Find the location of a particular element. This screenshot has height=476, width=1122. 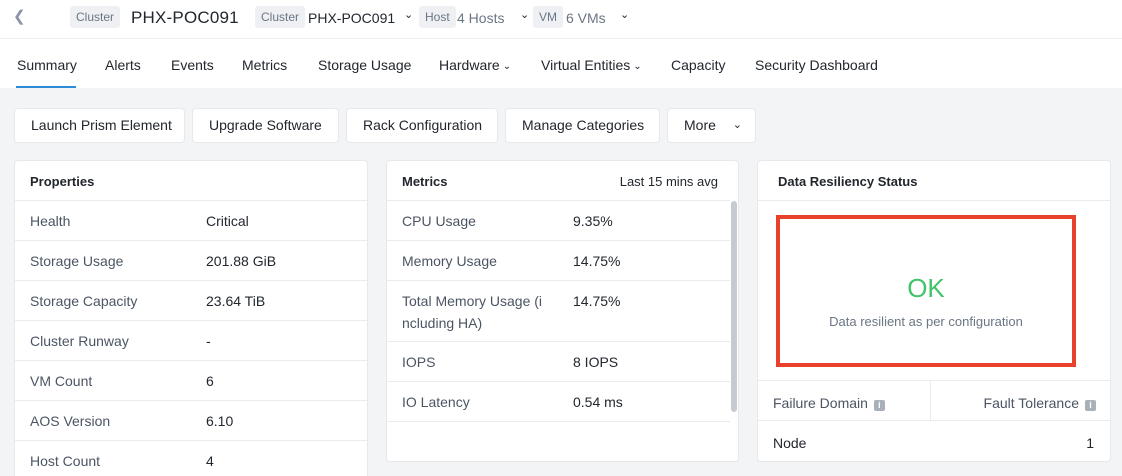

metric-row: IO Latency 0.54 ms is located at coordinates (562, 401).